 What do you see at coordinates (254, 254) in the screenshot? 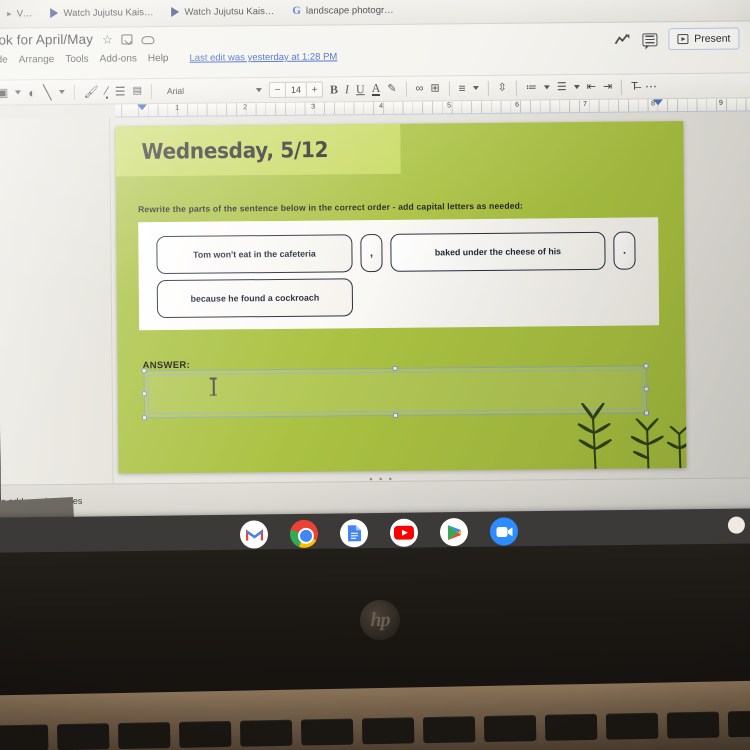
I see `sentence-chip: Tom won't eat in the cafeteria` at bounding box center [254, 254].